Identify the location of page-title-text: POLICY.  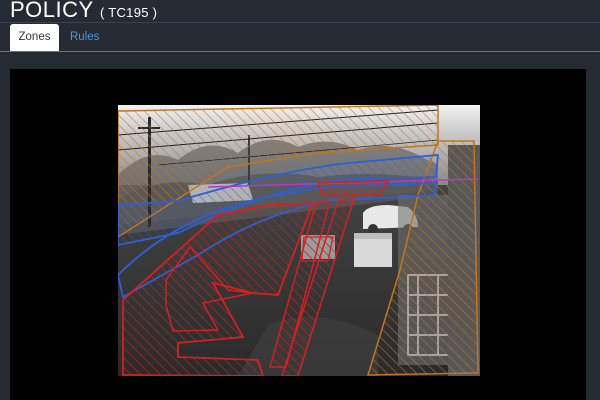
(52, 11).